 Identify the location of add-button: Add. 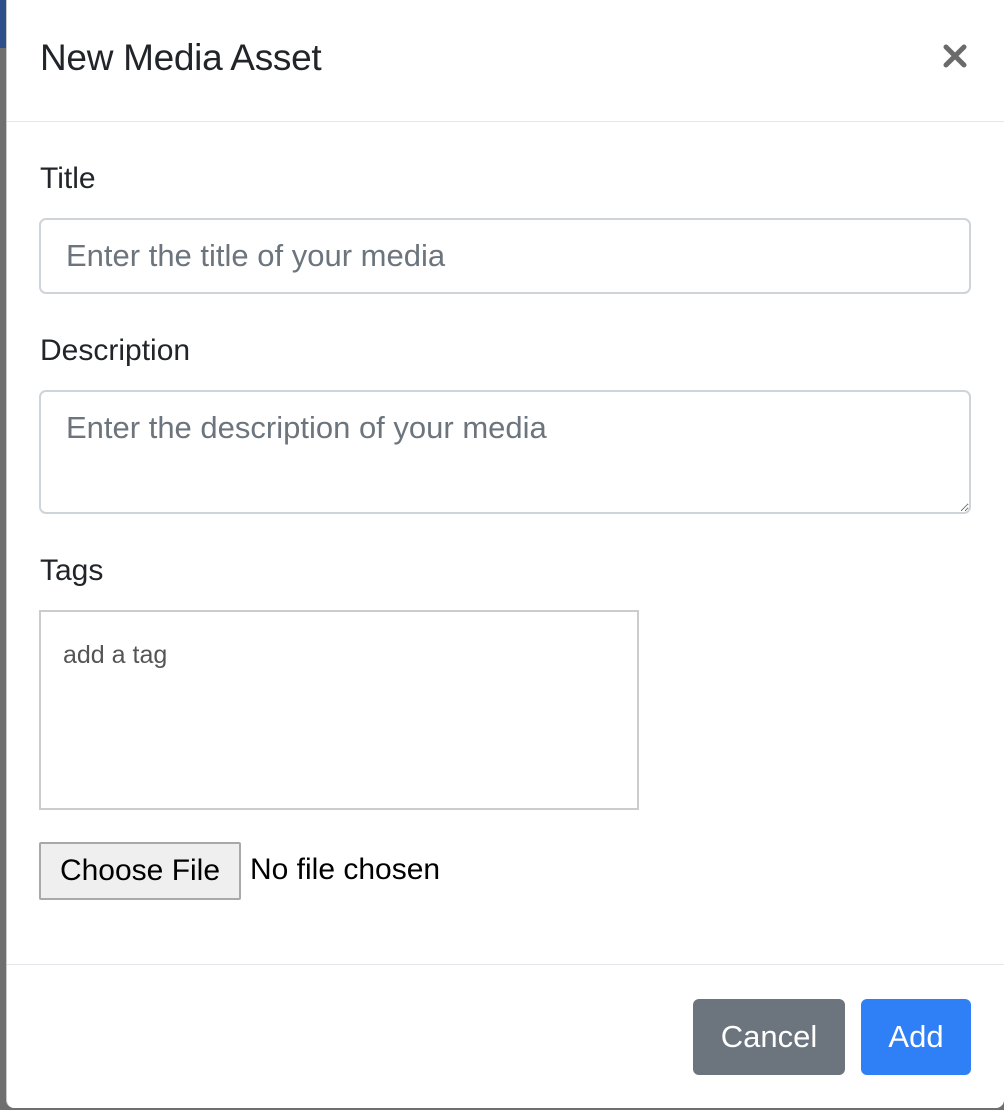
(916, 1037).